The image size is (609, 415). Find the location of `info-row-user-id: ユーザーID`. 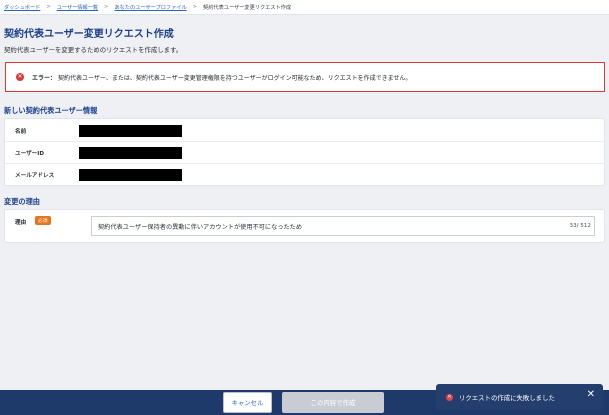

info-row-user-id: ユーザーID is located at coordinates (304, 153).